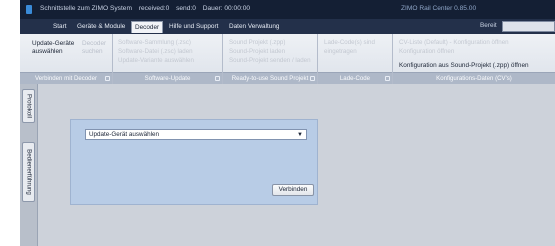  Describe the element at coordinates (439, 8) in the screenshot. I see `app-title: ZIMO Rail Center 0.85.00` at that location.